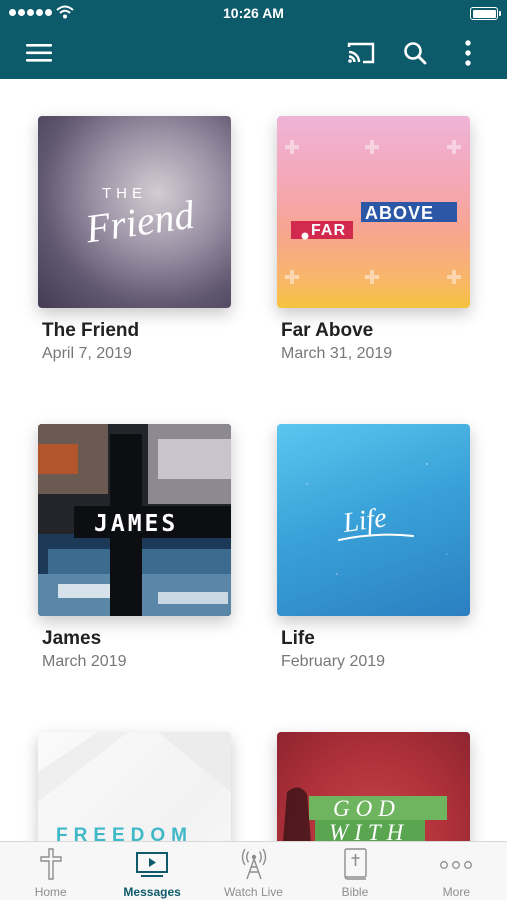 This screenshot has height=900, width=507. I want to click on more-vertical-icon, so click(468, 52).